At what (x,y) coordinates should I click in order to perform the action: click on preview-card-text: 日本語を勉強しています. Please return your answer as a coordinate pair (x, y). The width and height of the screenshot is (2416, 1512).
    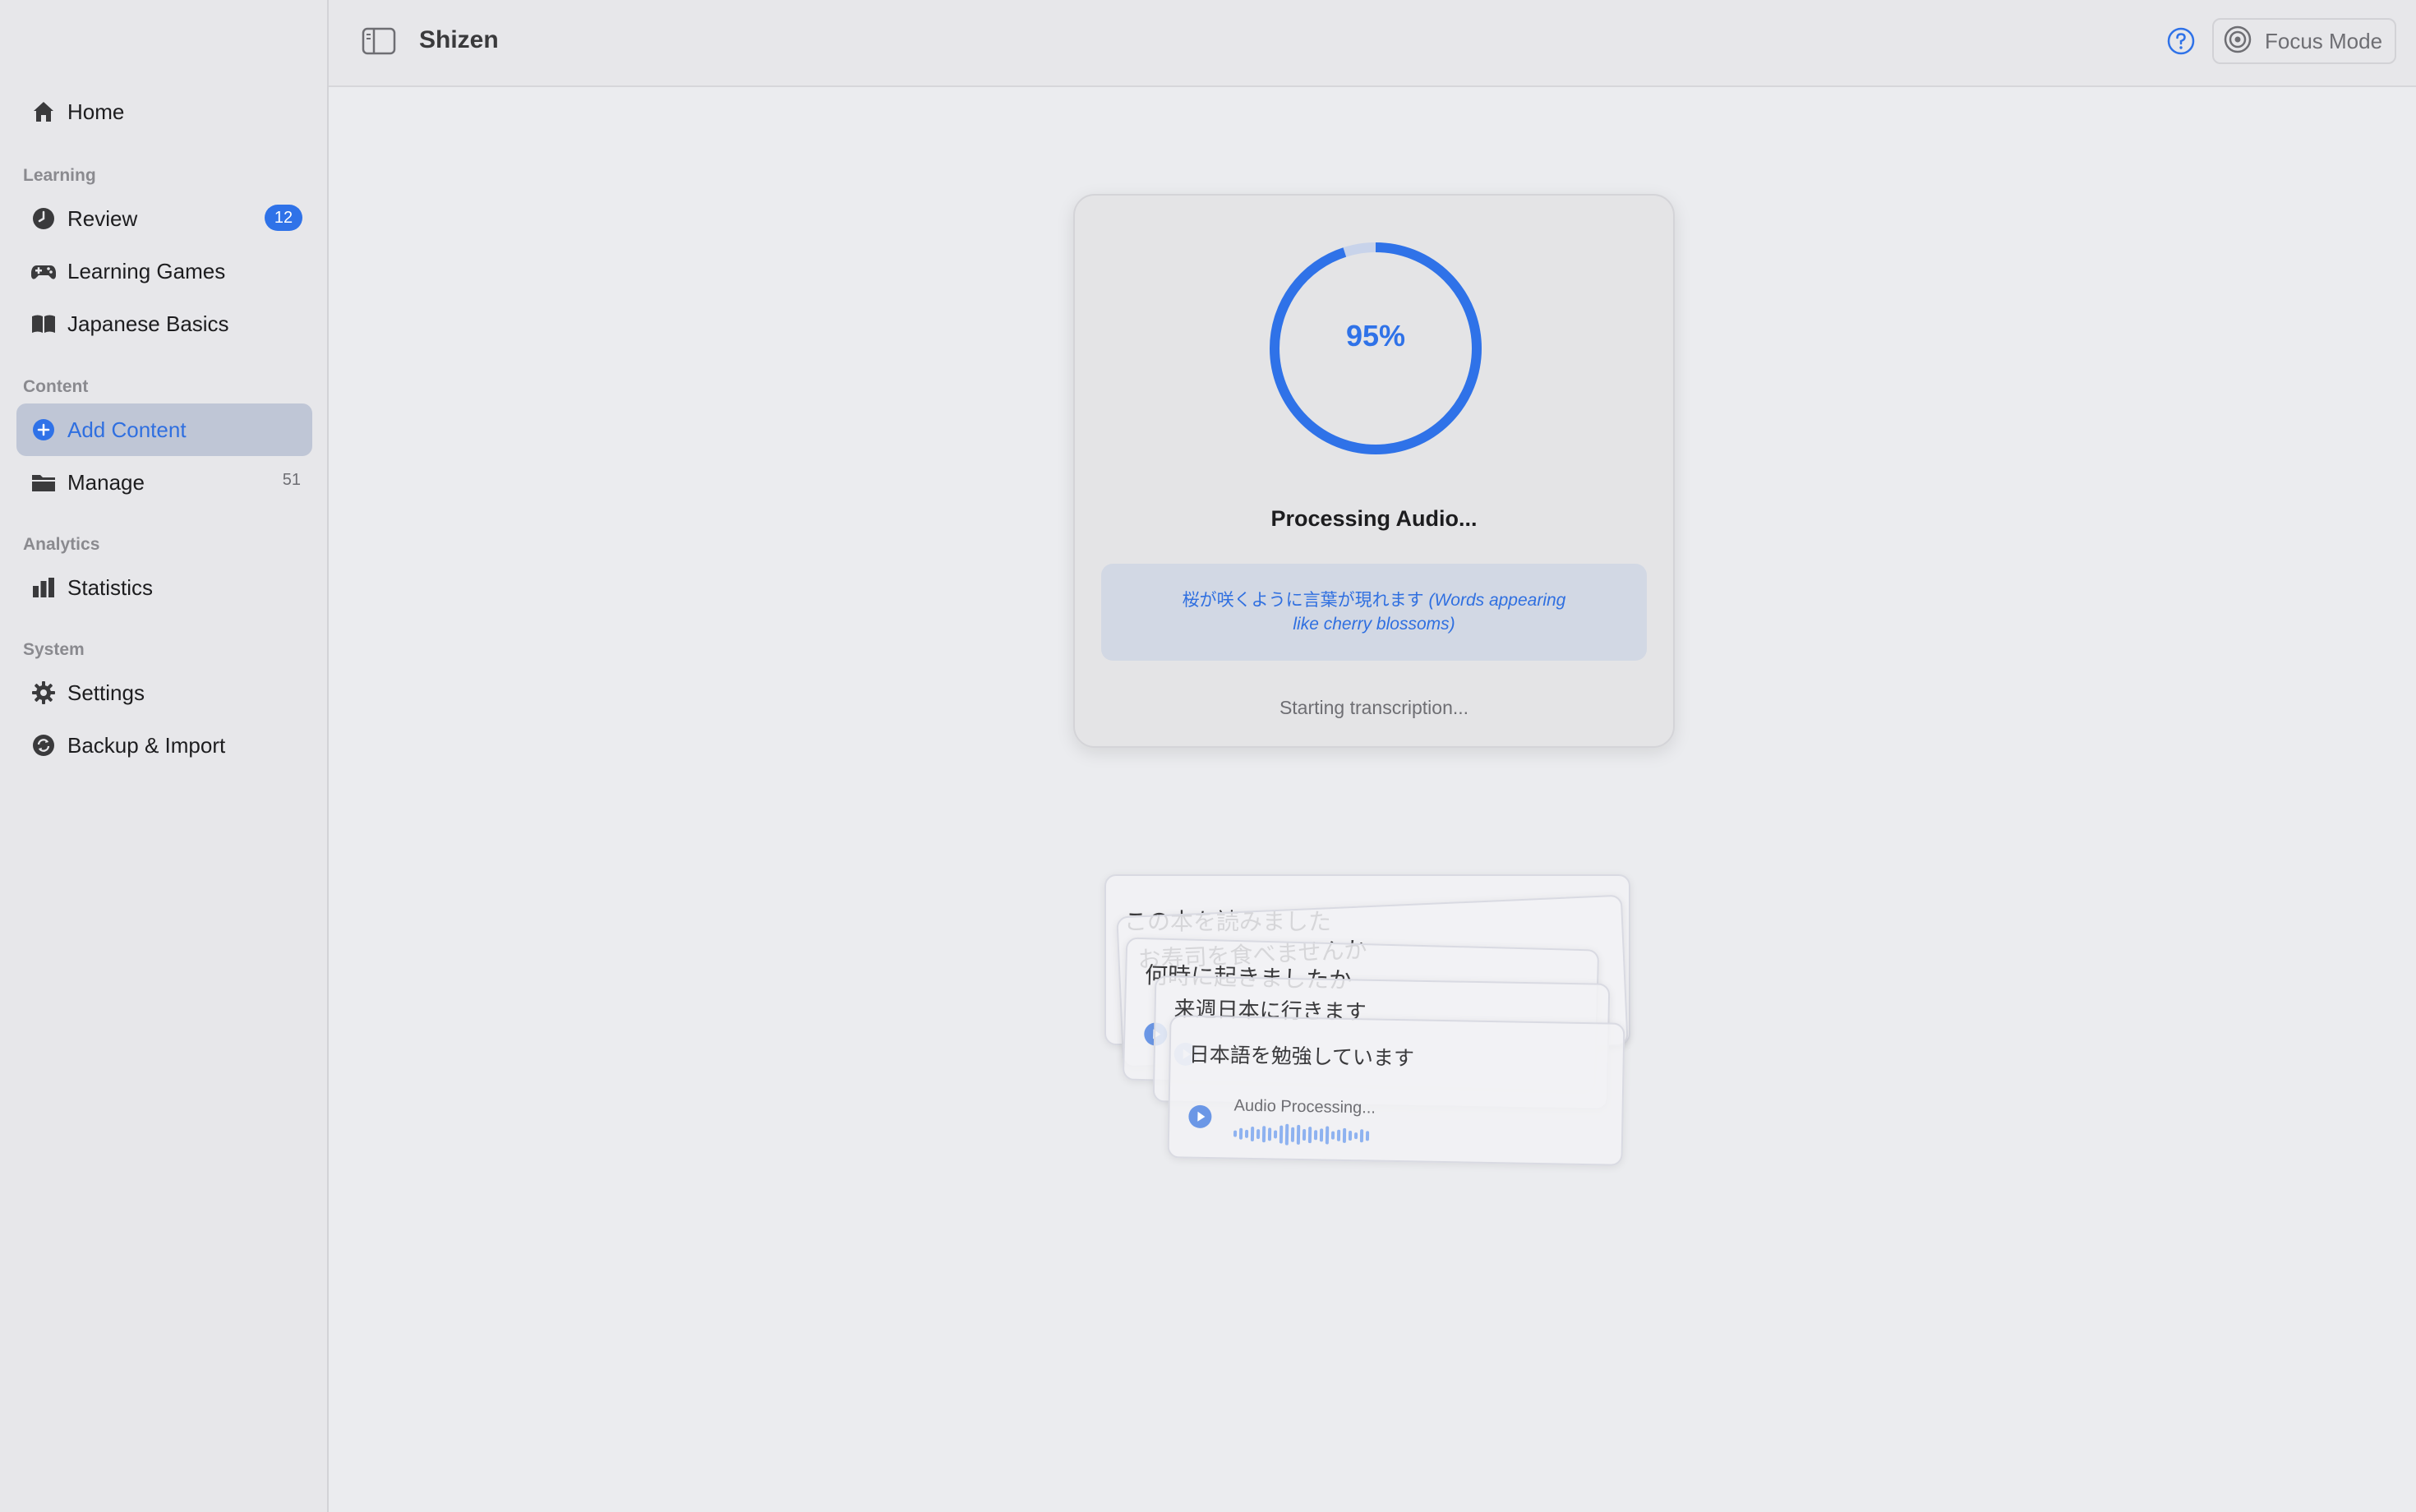
    Looking at the image, I should click on (1302, 1056).